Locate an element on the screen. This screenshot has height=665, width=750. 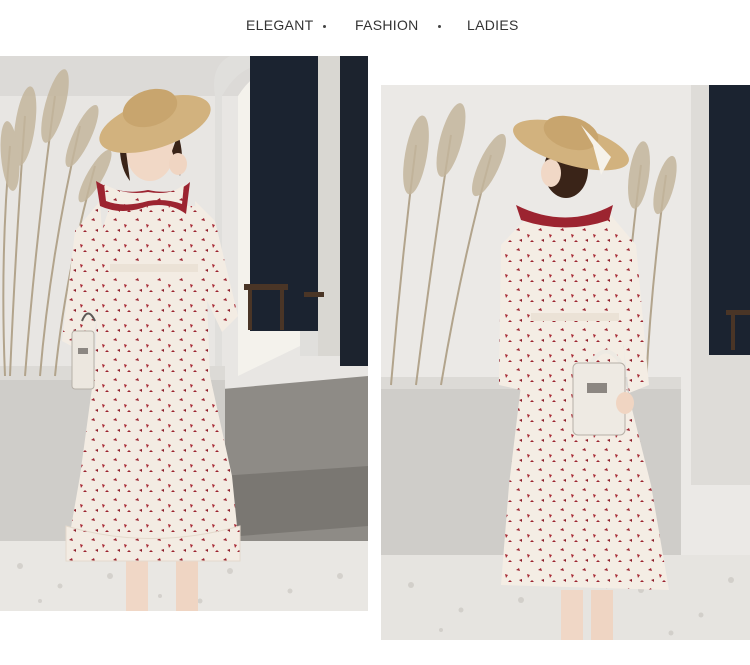
tagline: ELEGANT FASHION LADIES is located at coordinates (375, 26).